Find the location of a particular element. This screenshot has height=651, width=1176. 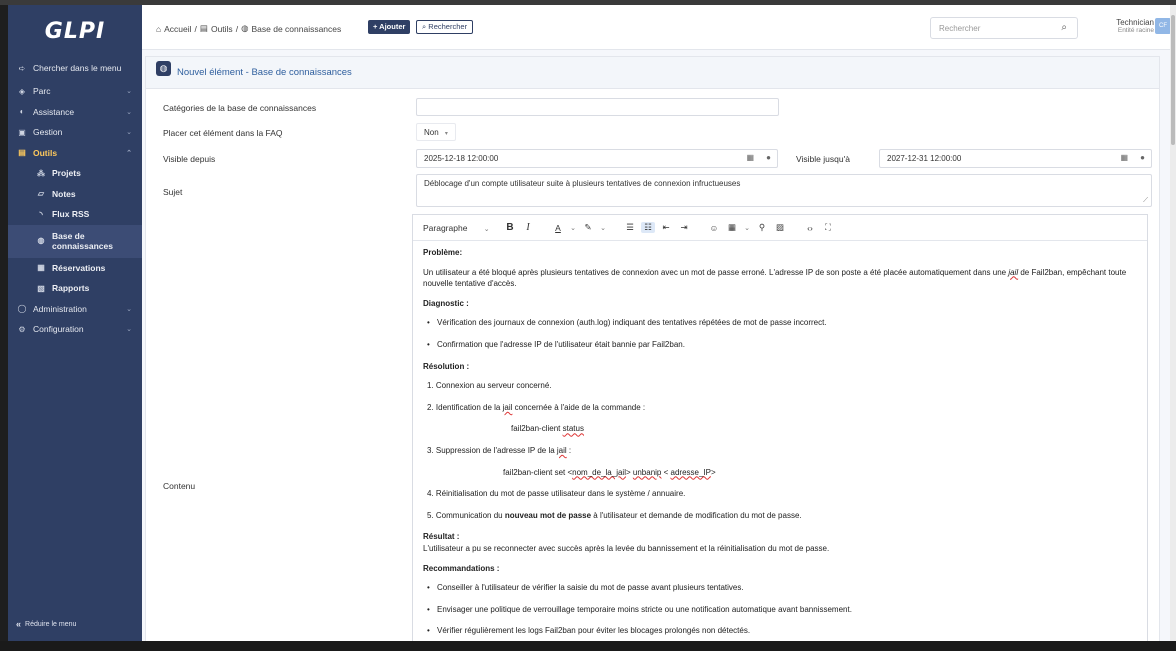

sidebar-subitem-projets: ⁂ Projets is located at coordinates (75, 173).